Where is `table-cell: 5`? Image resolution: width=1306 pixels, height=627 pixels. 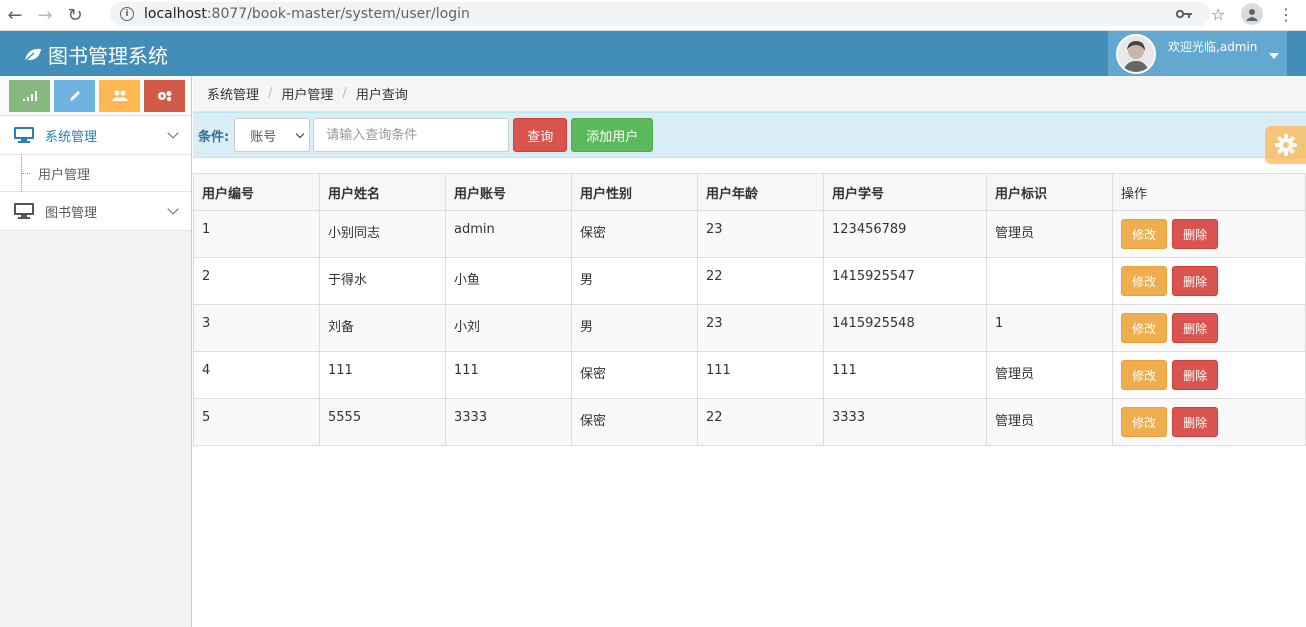
table-cell: 5 is located at coordinates (256, 422).